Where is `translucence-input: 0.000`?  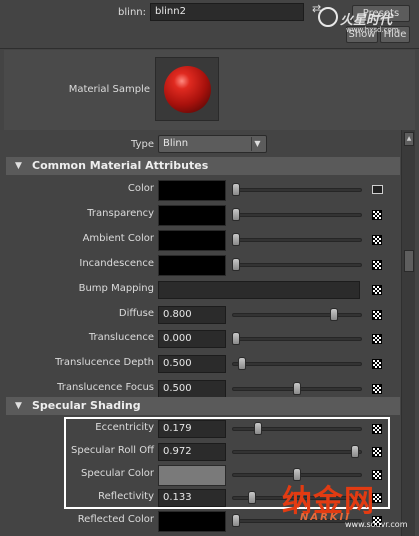 translucence-input: 0.000 is located at coordinates (192, 339).